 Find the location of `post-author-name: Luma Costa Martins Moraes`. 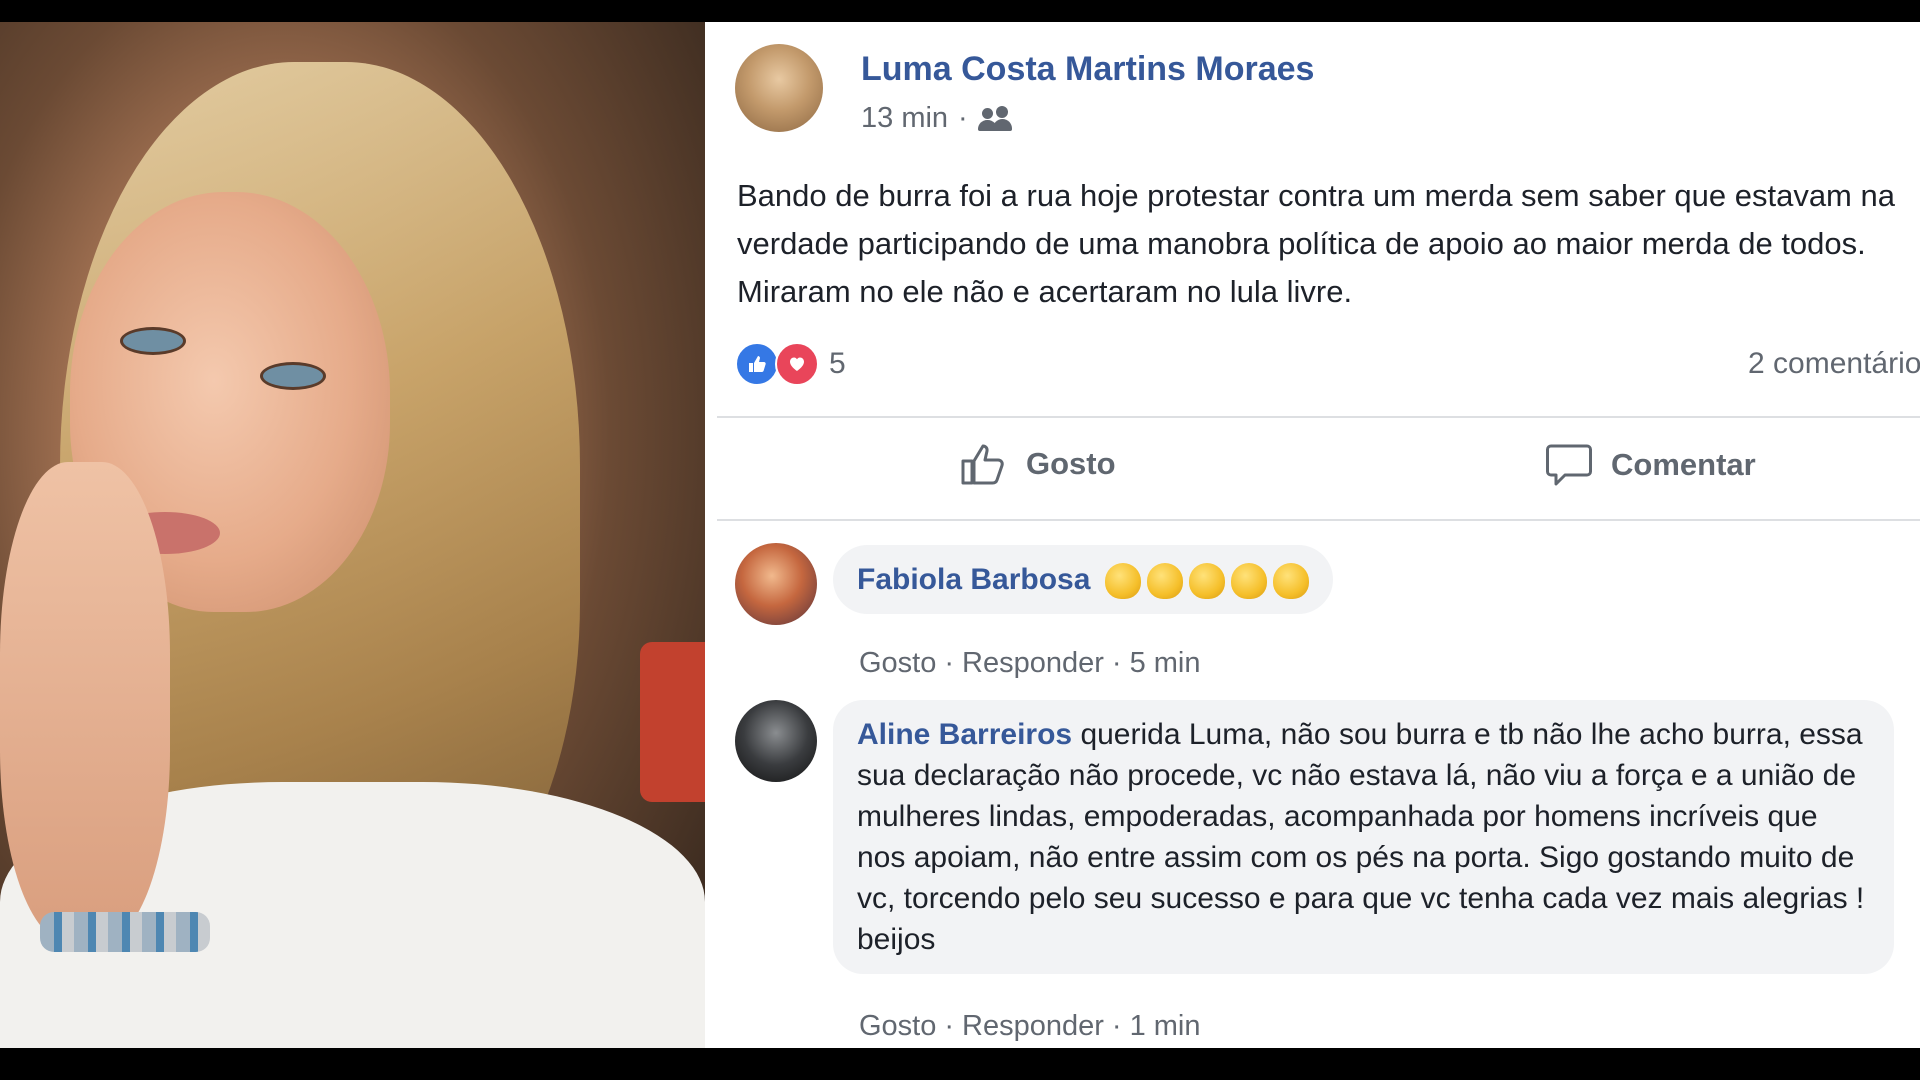

post-author-name: Luma Costa Martins Moraes is located at coordinates (1087, 69).